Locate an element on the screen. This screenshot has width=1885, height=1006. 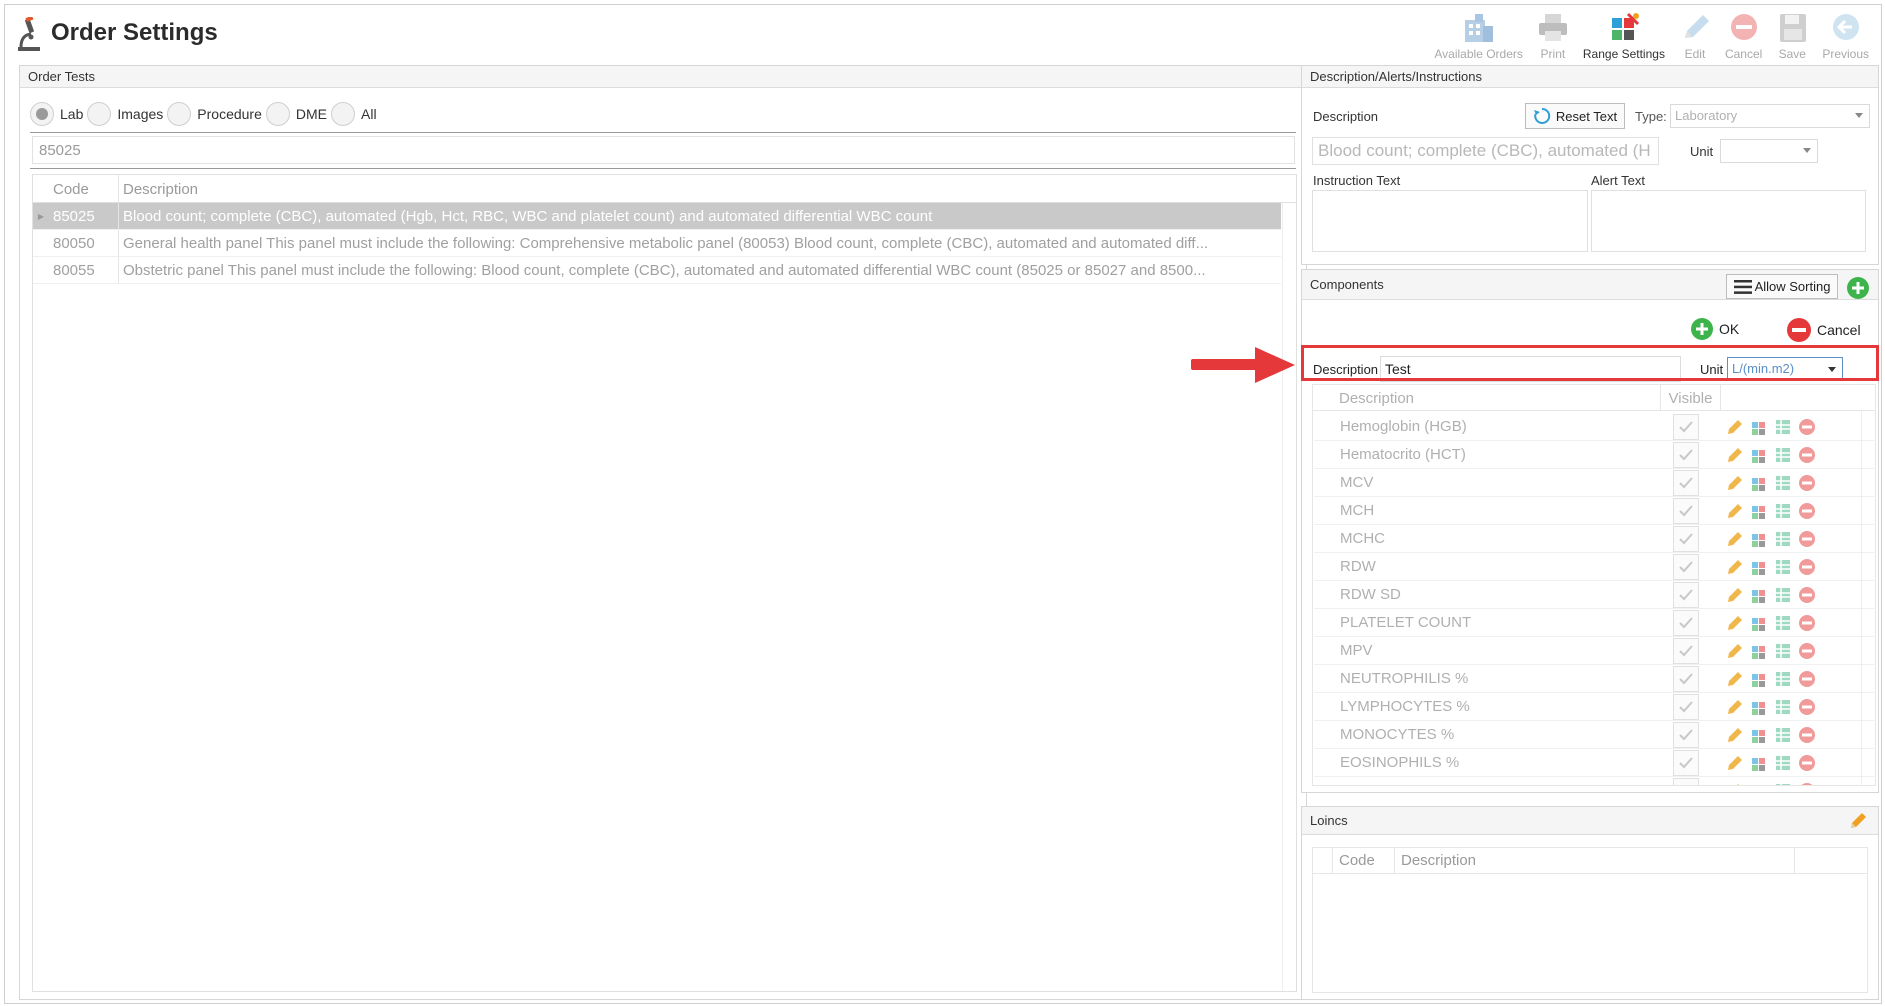
grid-scrollbar is located at coordinates (1289, 597).